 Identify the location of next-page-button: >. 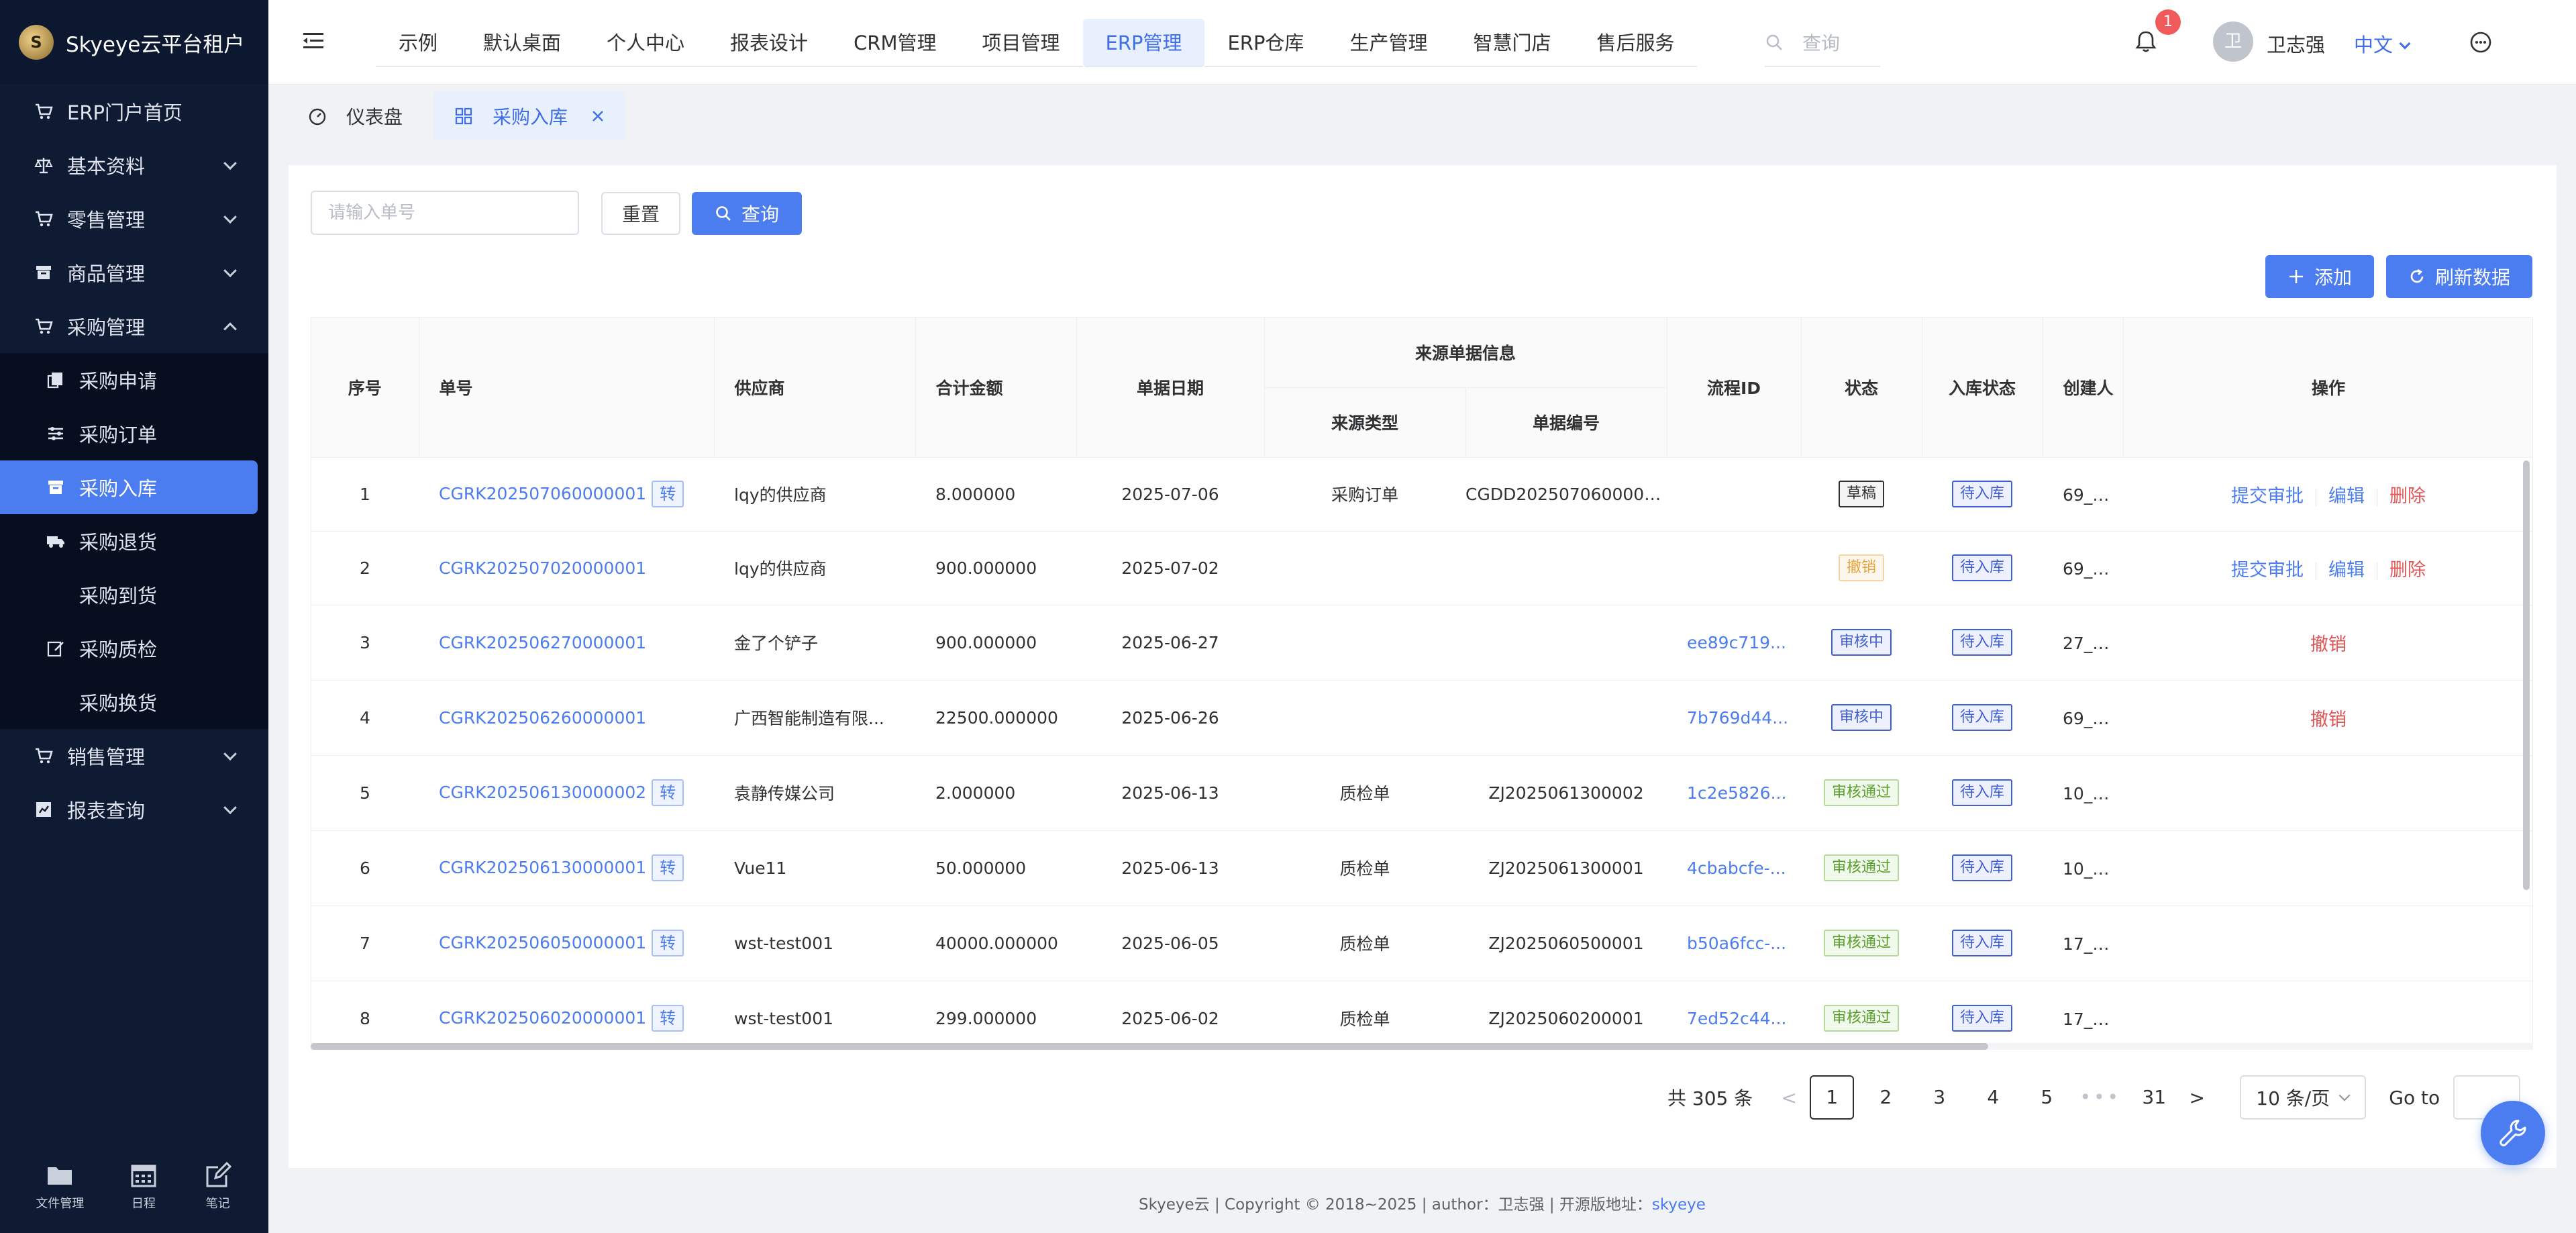
(2197, 1098).